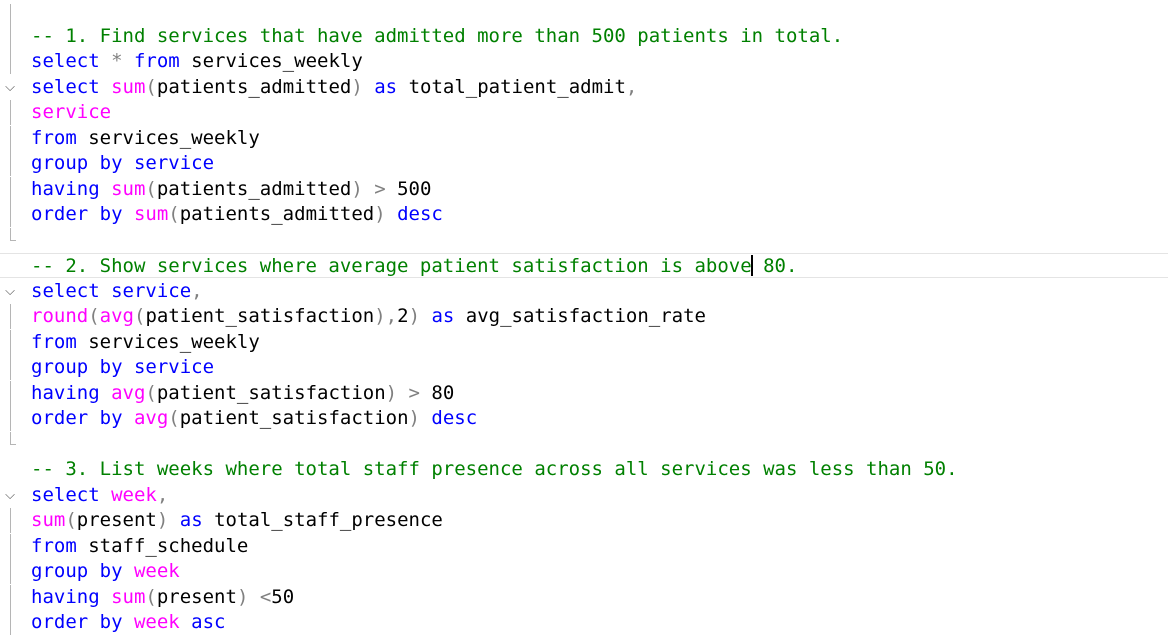  What do you see at coordinates (584, 189) in the screenshot?
I see `code-line-7: having sum(patients_admitted) > 500` at bounding box center [584, 189].